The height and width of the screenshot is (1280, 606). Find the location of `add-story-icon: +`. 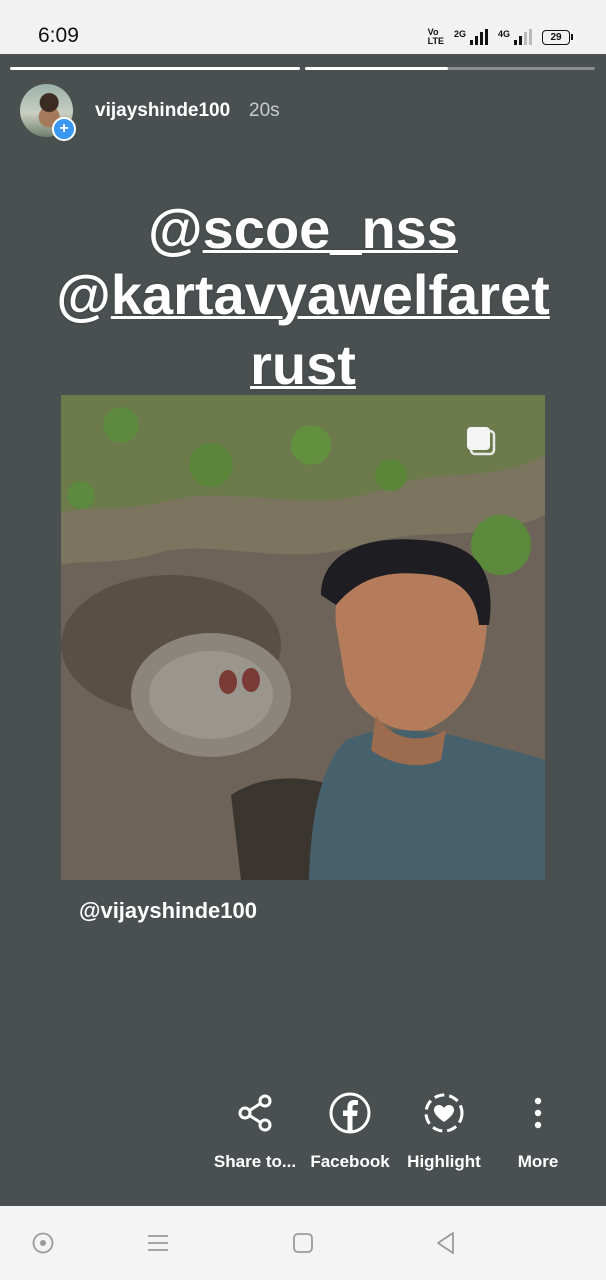

add-story-icon: + is located at coordinates (64, 129).